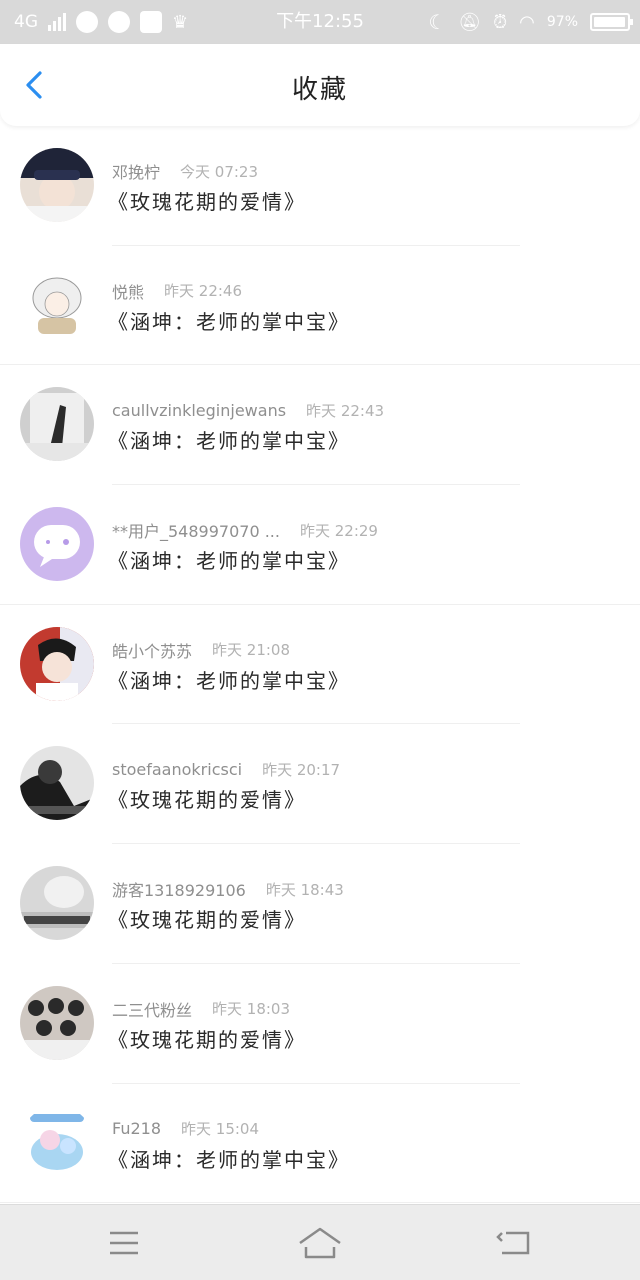  What do you see at coordinates (251, 1009) in the screenshot?
I see `timestamp: 昨天 18:03` at bounding box center [251, 1009].